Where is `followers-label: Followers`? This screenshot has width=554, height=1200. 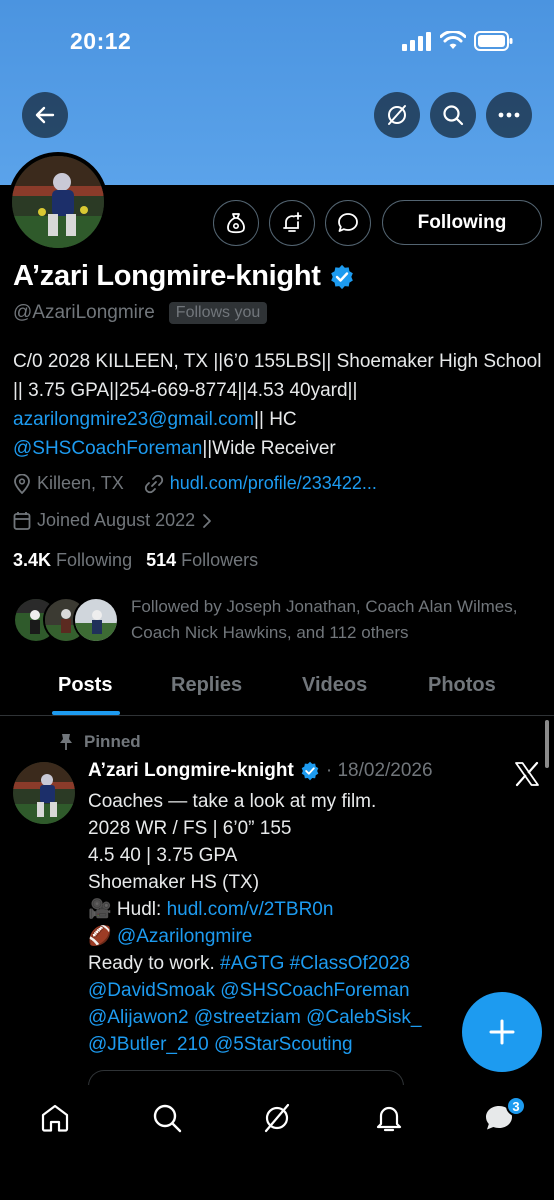 followers-label: Followers is located at coordinates (220, 560).